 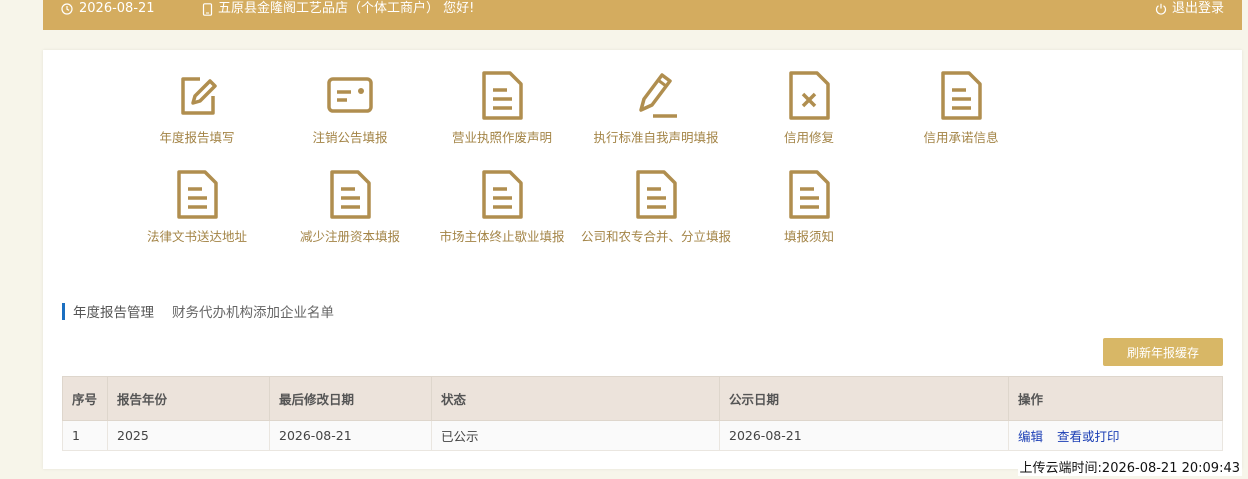 I want to click on cell-status: 已公示, so click(x=575, y=435).